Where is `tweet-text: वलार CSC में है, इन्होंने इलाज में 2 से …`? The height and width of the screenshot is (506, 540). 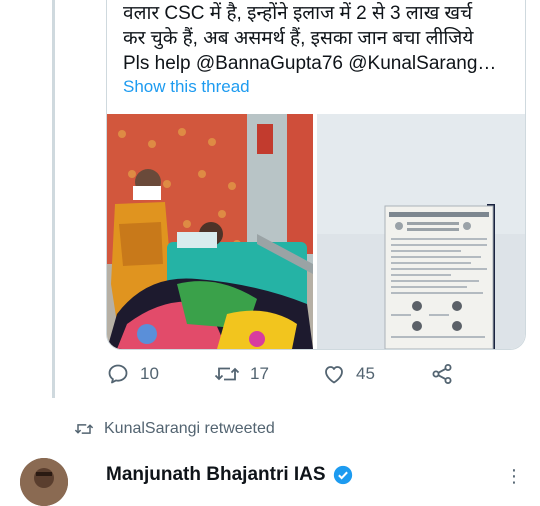
tweet-text: वलार CSC में है, इन्होंने इलाज में 2 से … is located at coordinates (321, 38).